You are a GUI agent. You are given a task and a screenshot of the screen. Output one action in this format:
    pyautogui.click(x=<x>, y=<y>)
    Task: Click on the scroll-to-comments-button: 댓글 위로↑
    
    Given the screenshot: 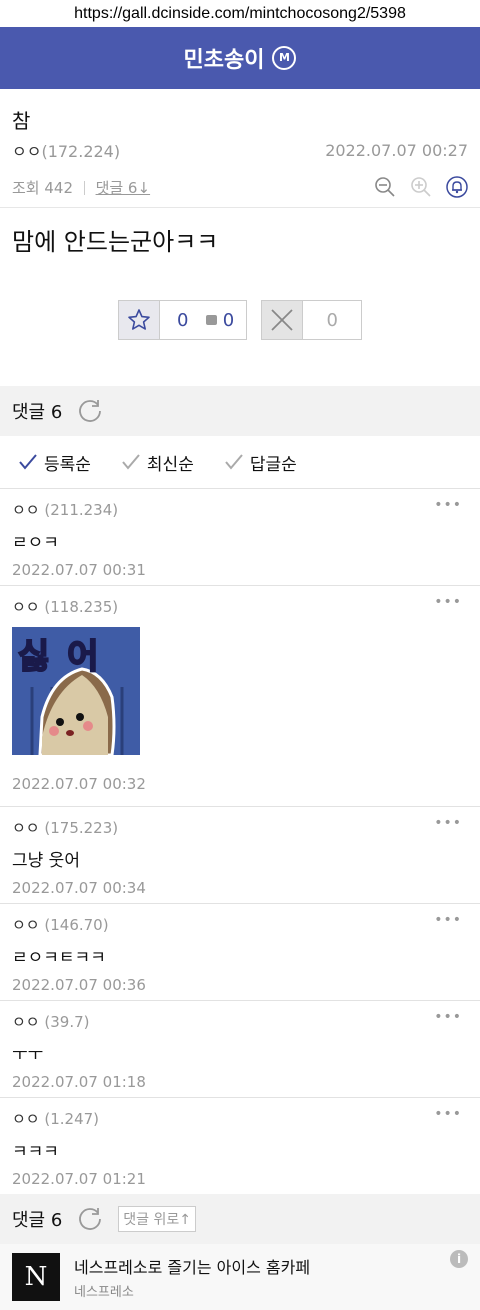 What is the action you would take?
    pyautogui.click(x=157, y=1219)
    